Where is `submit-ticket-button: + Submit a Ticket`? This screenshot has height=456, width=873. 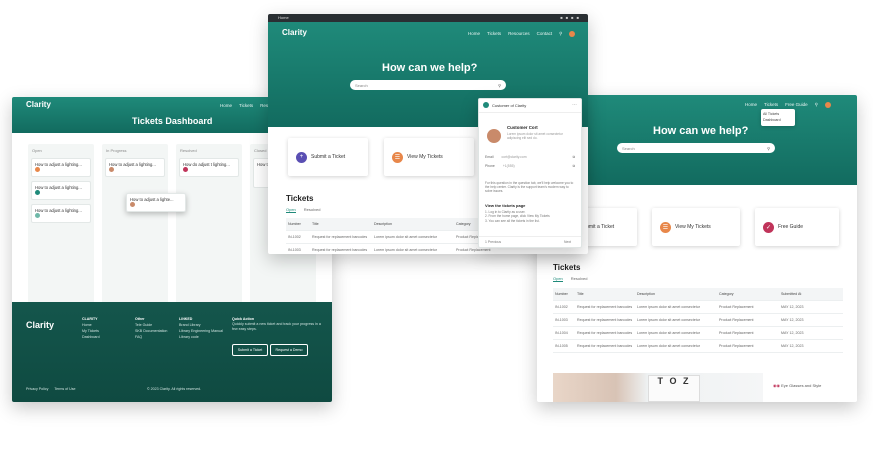 submit-ticket-button: + Submit a Ticket is located at coordinates (328, 157).